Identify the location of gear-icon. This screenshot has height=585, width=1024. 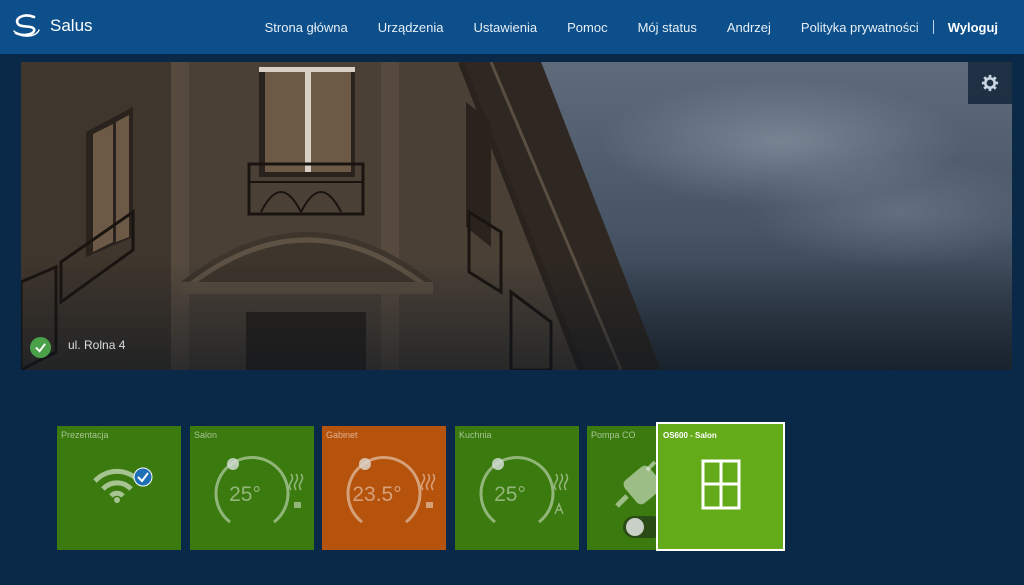
(990, 83).